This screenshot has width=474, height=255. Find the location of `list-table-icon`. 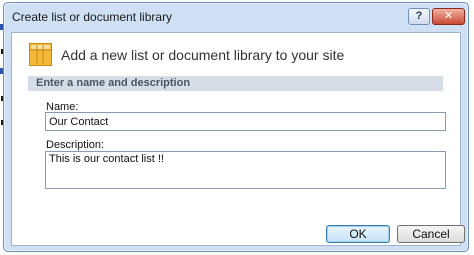

list-table-icon is located at coordinates (40, 54).